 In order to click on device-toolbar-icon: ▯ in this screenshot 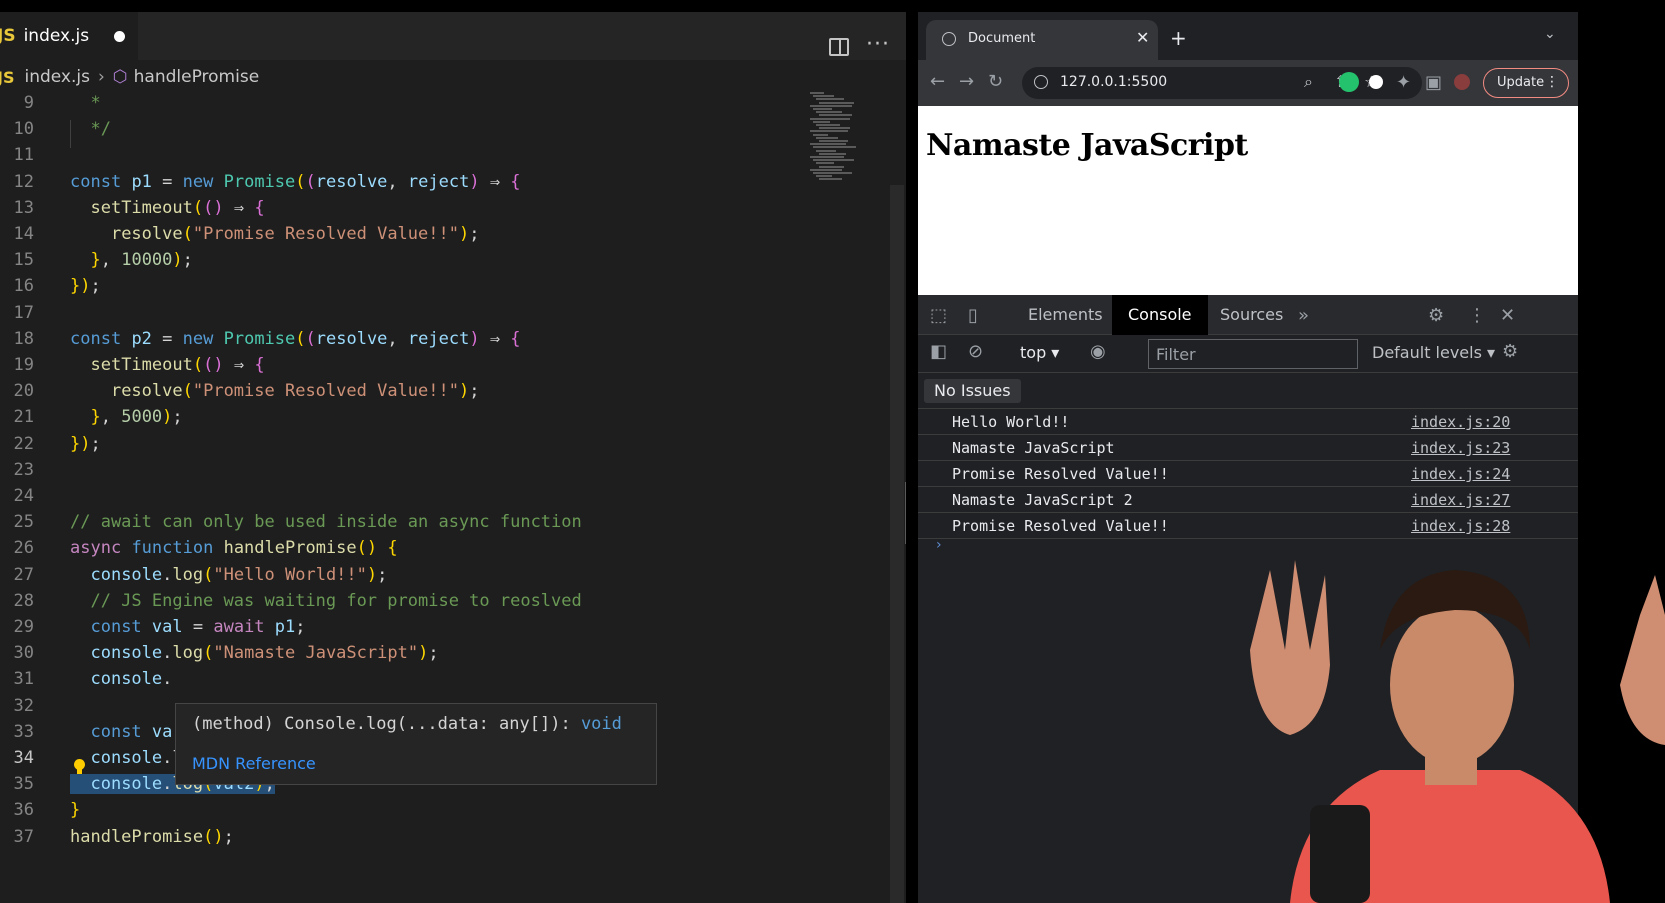, I will do `click(973, 315)`.